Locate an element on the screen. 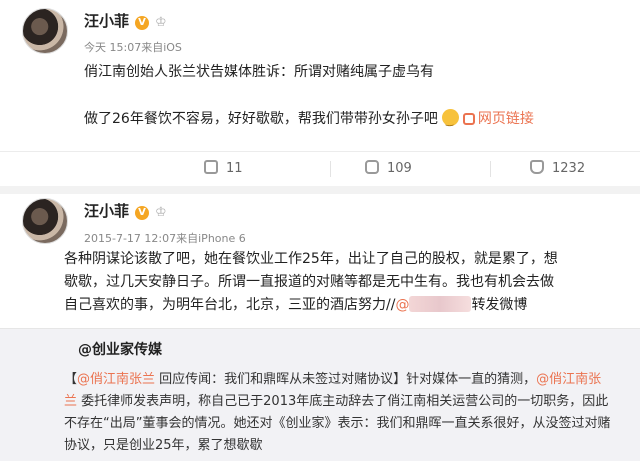 The width and height of the screenshot is (640, 461). repost-button: 11 is located at coordinates (223, 169).